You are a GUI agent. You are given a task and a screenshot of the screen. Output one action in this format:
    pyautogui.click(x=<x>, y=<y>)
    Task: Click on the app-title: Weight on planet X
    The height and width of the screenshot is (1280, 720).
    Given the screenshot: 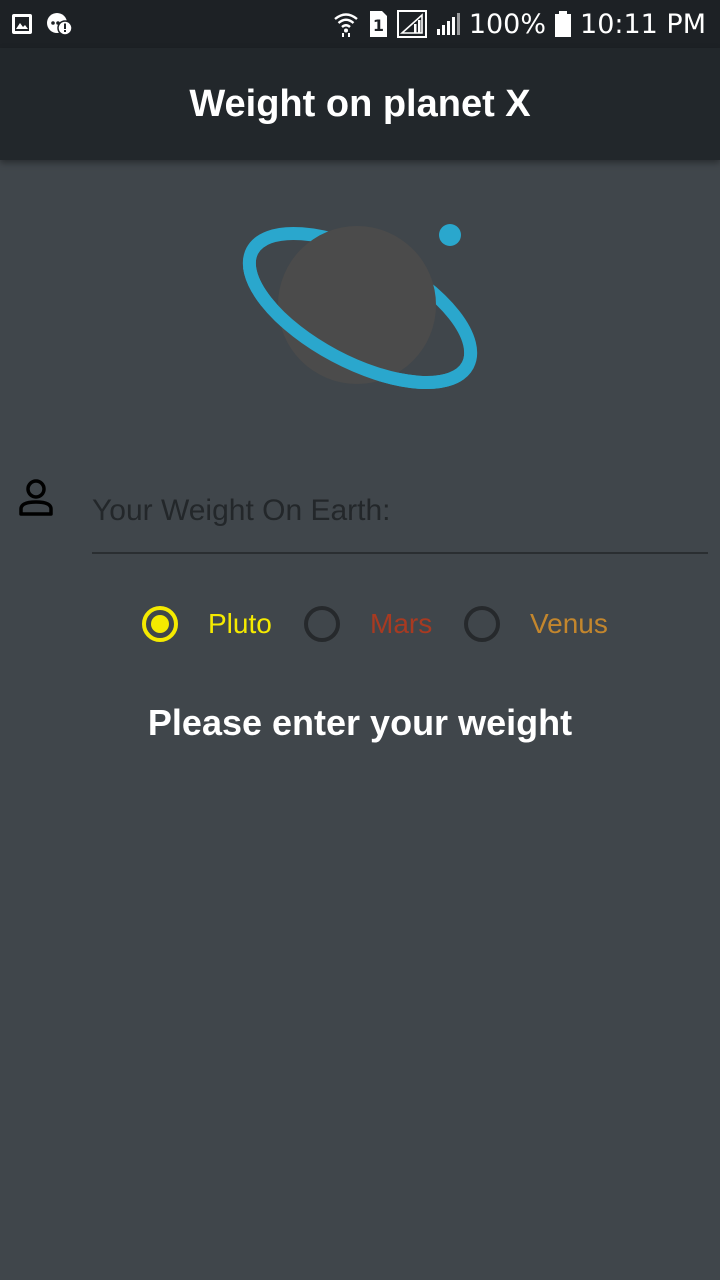 What is the action you would take?
    pyautogui.click(x=360, y=103)
    